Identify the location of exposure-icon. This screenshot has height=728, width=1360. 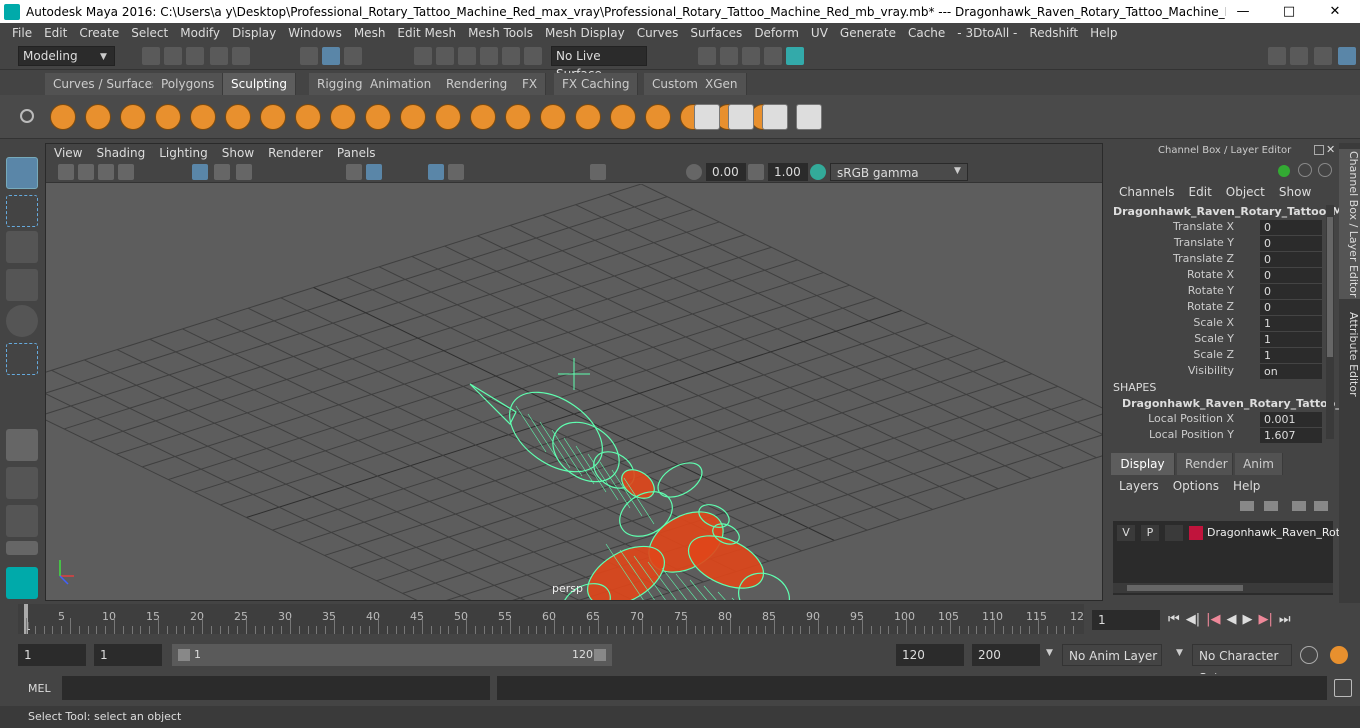
(694, 172).